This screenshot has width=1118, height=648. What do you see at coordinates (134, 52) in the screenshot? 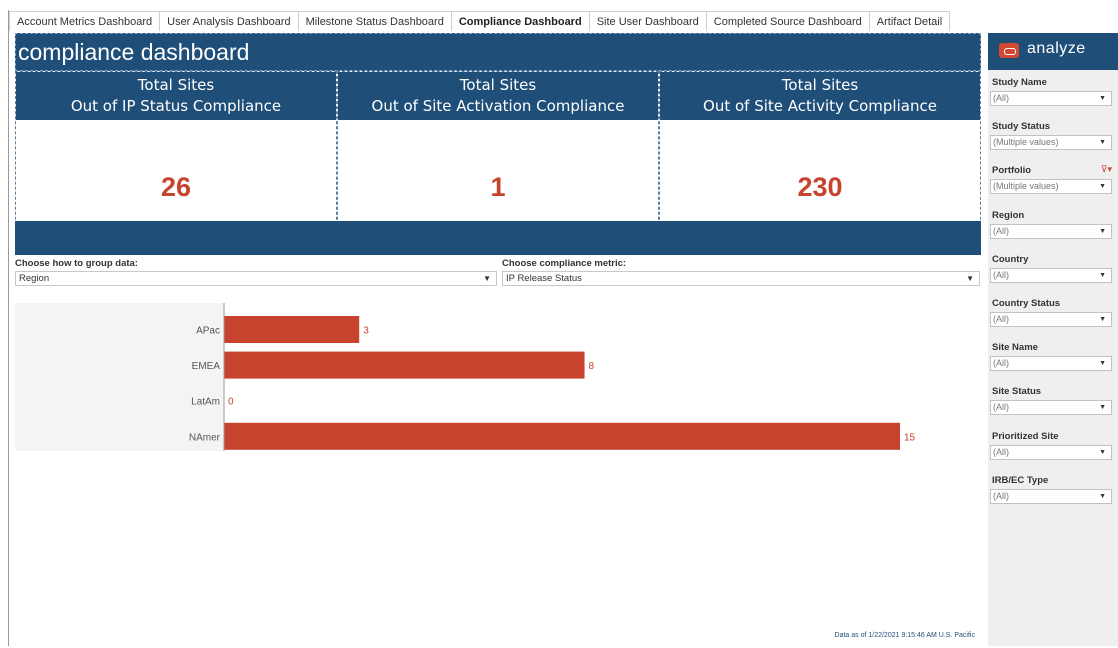
I see `page-title: compliance dashboard` at bounding box center [134, 52].